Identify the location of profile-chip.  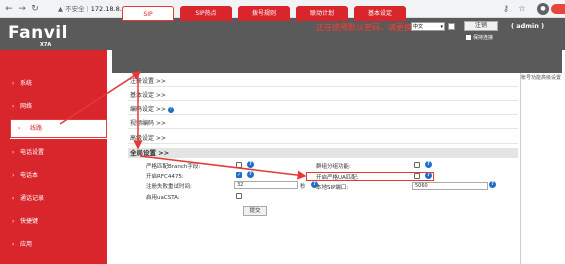
(558, 9).